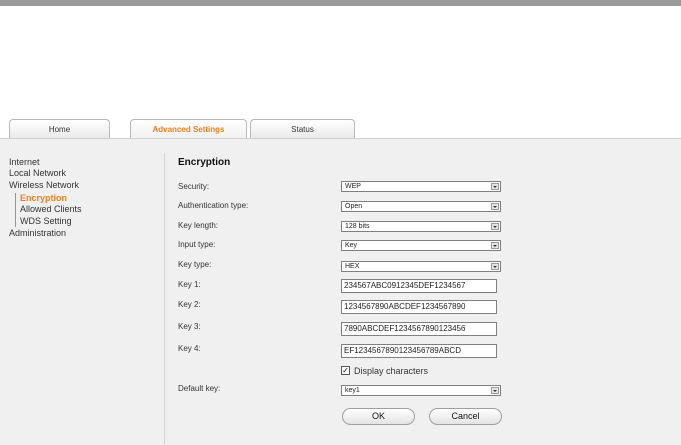  Describe the element at coordinates (46, 221) in the screenshot. I see `sidebar-item-wds-setting: WDS Setting` at that location.